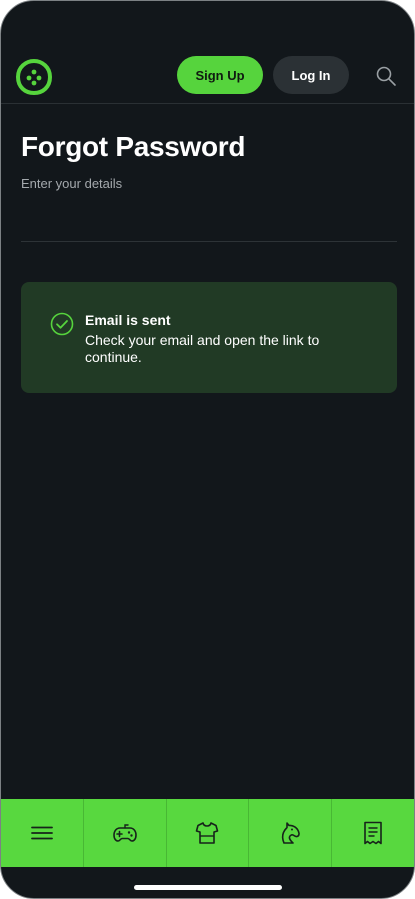 This screenshot has width=415, height=899. What do you see at coordinates (72, 183) in the screenshot?
I see `page-subtitle: Enter your details` at bounding box center [72, 183].